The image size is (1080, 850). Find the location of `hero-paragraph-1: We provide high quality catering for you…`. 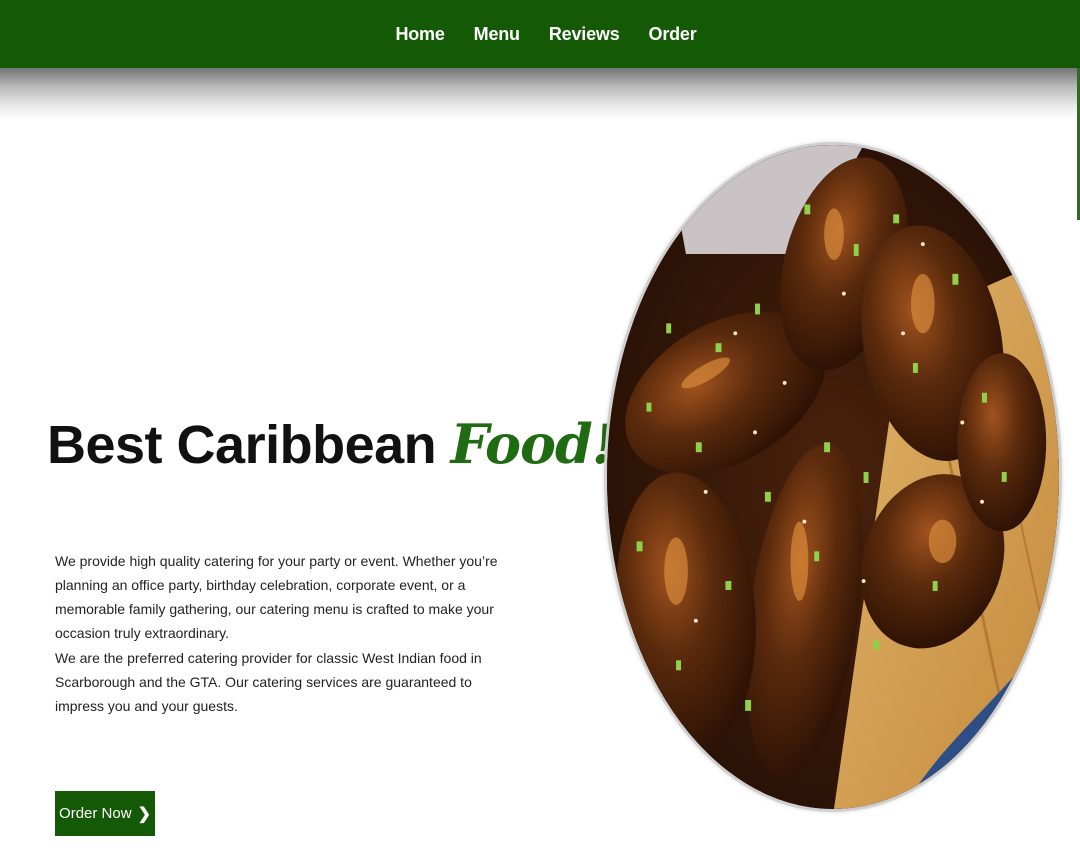

hero-paragraph-1: We provide high quality catering for you… is located at coordinates (276, 597).